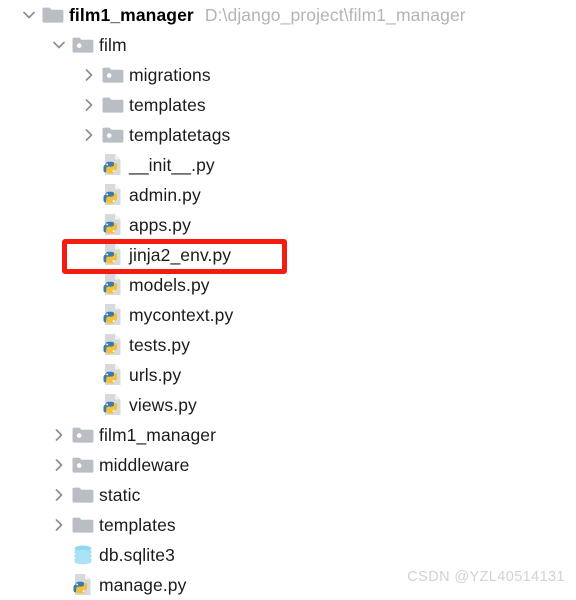  Describe the element at coordinates (160, 225) in the screenshot. I see `tree-row-label: apps.py` at that location.